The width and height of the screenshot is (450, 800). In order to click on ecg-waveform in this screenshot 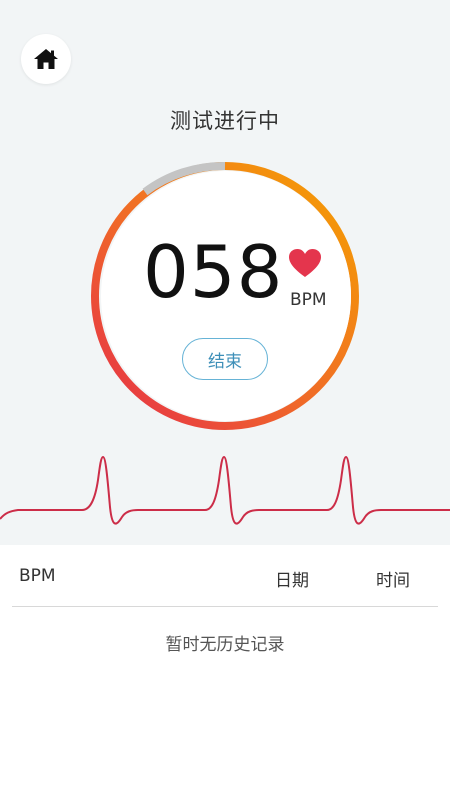, I will do `click(225, 490)`.